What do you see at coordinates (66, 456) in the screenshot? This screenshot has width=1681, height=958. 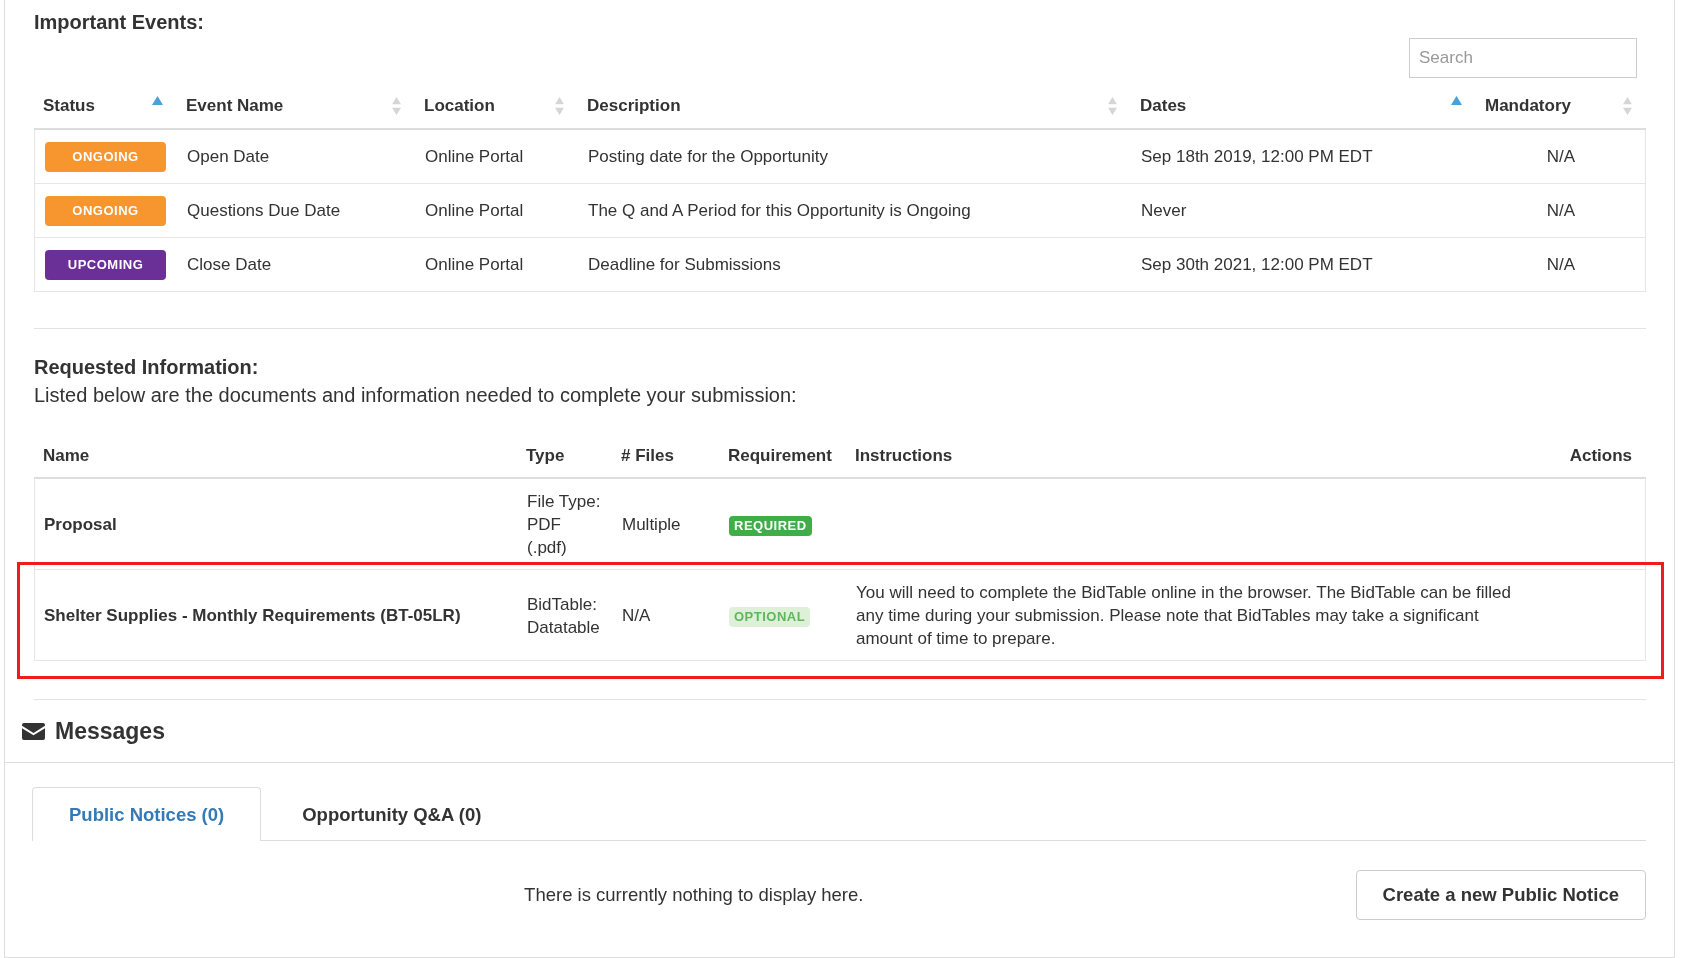 I see `column-header: Name` at bounding box center [66, 456].